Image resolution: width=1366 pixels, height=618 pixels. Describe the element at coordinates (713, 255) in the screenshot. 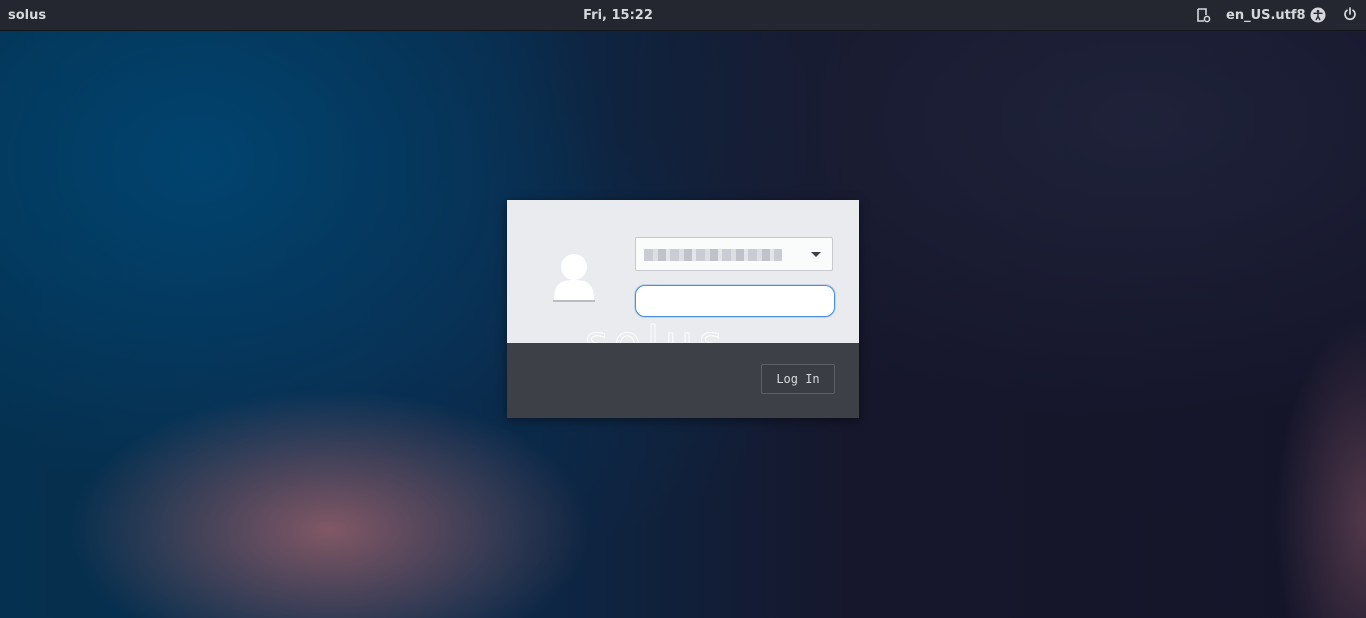

I see `selected-user` at that location.